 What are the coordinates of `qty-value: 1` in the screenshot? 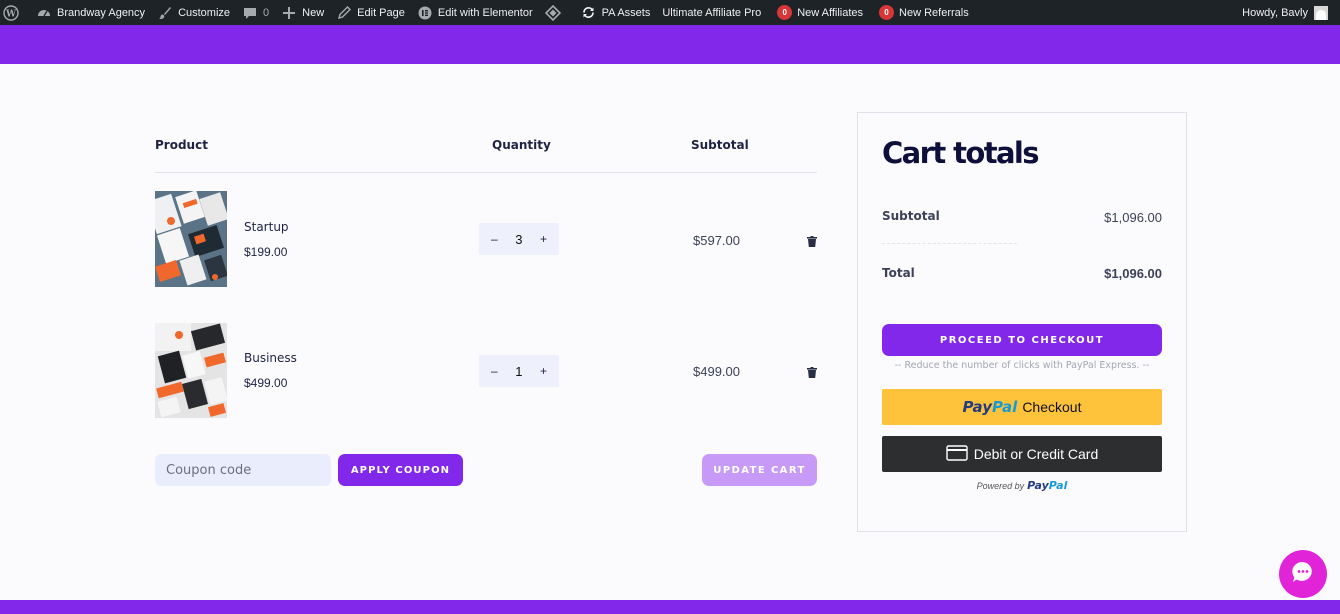 It's located at (518, 371).